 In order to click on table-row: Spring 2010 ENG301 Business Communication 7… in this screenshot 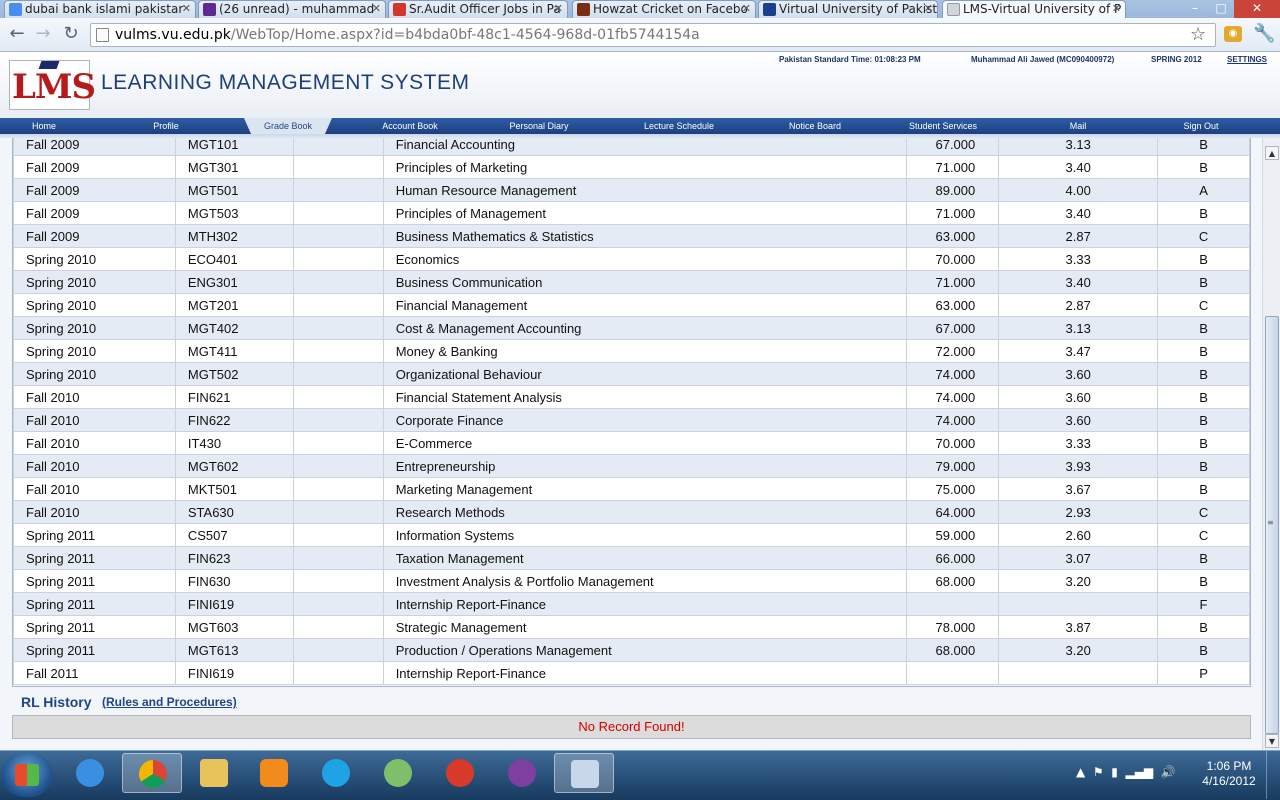, I will do `click(631, 282)`.